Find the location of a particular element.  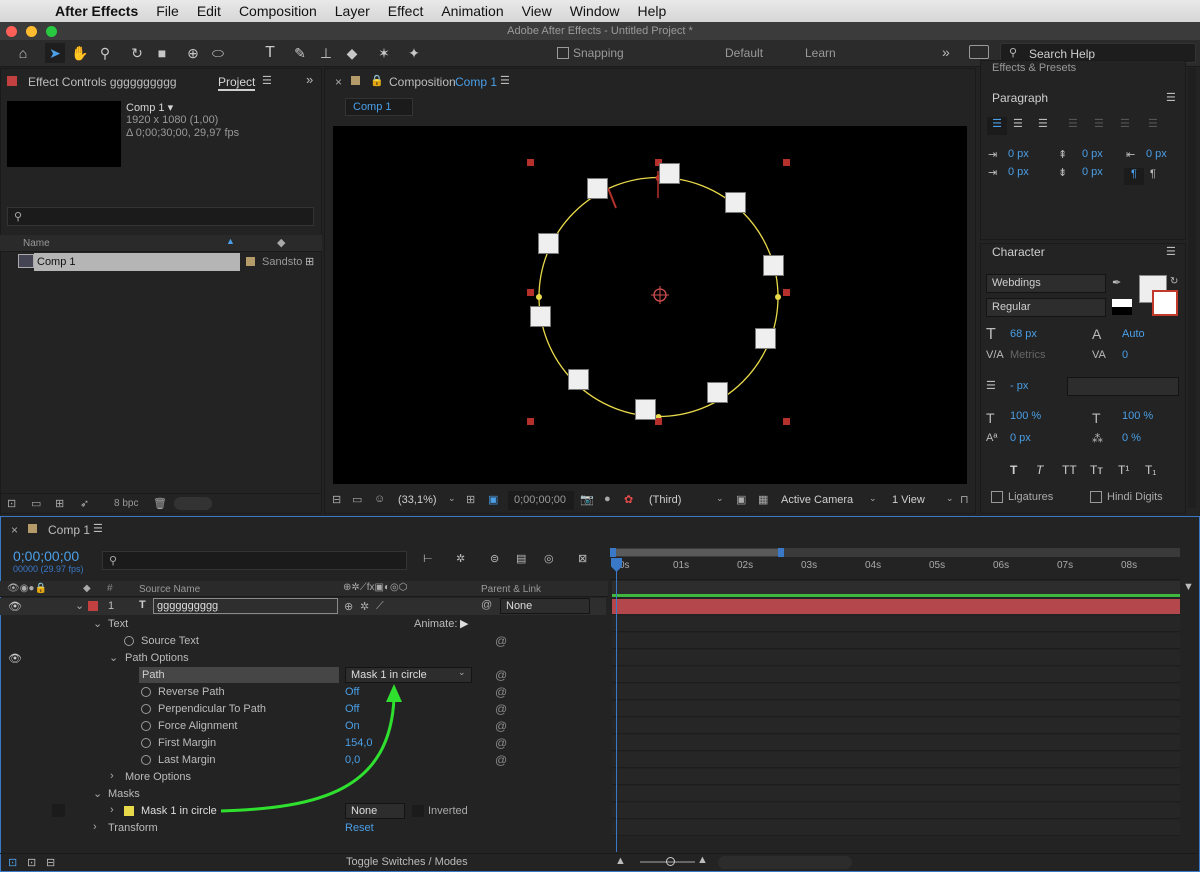

menu-file: File is located at coordinates (167, 11).